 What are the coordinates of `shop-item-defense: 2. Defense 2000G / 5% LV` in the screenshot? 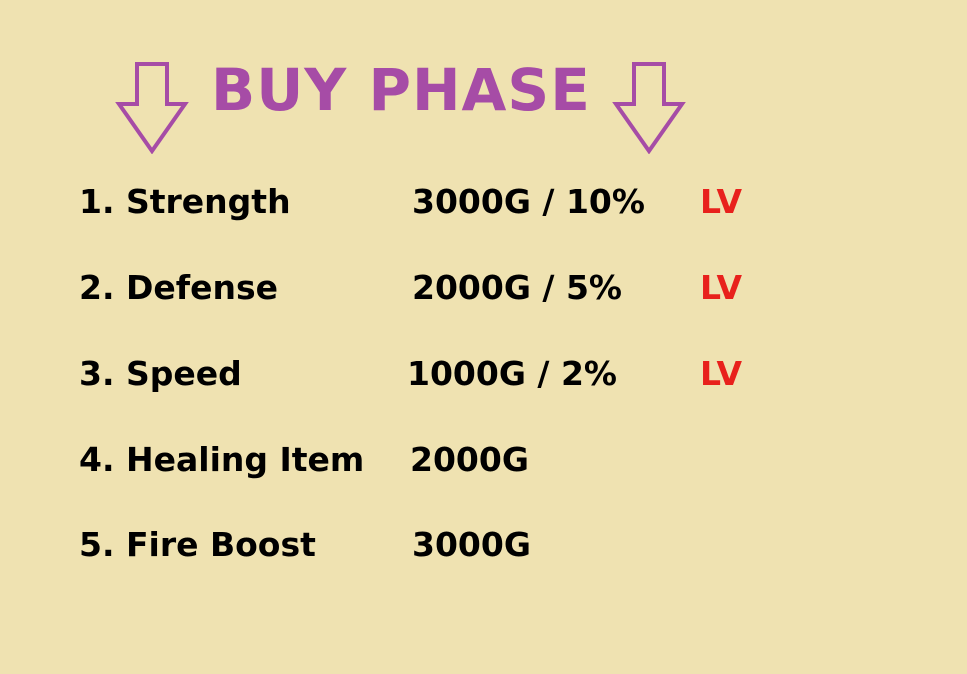 It's located at (483, 288).